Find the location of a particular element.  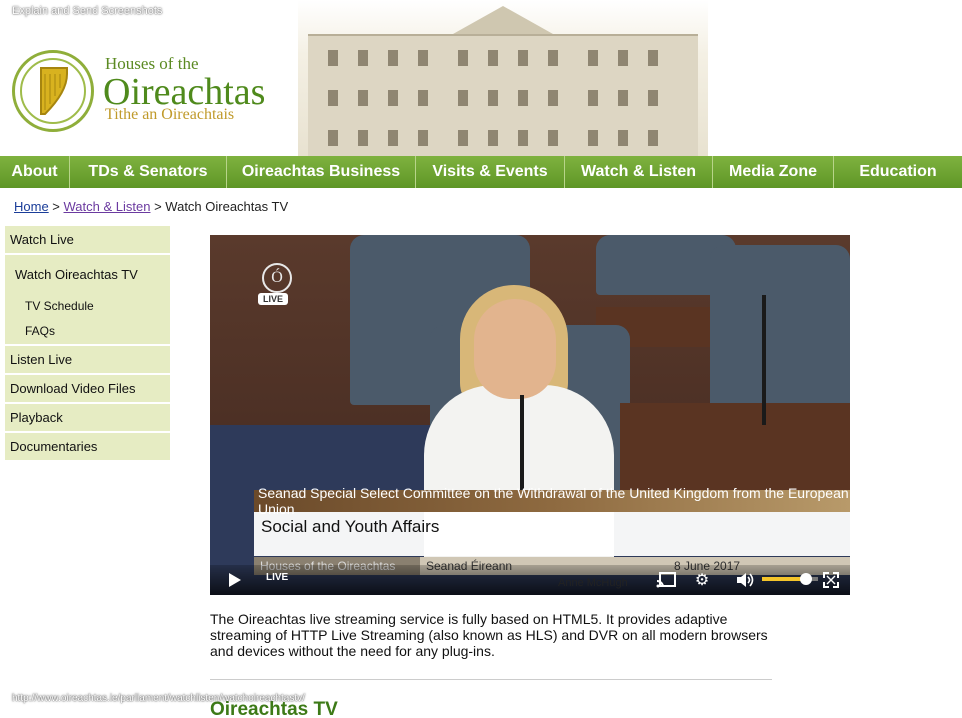

breadcrumb-current: Watch Oireachtas TV is located at coordinates (227, 206).